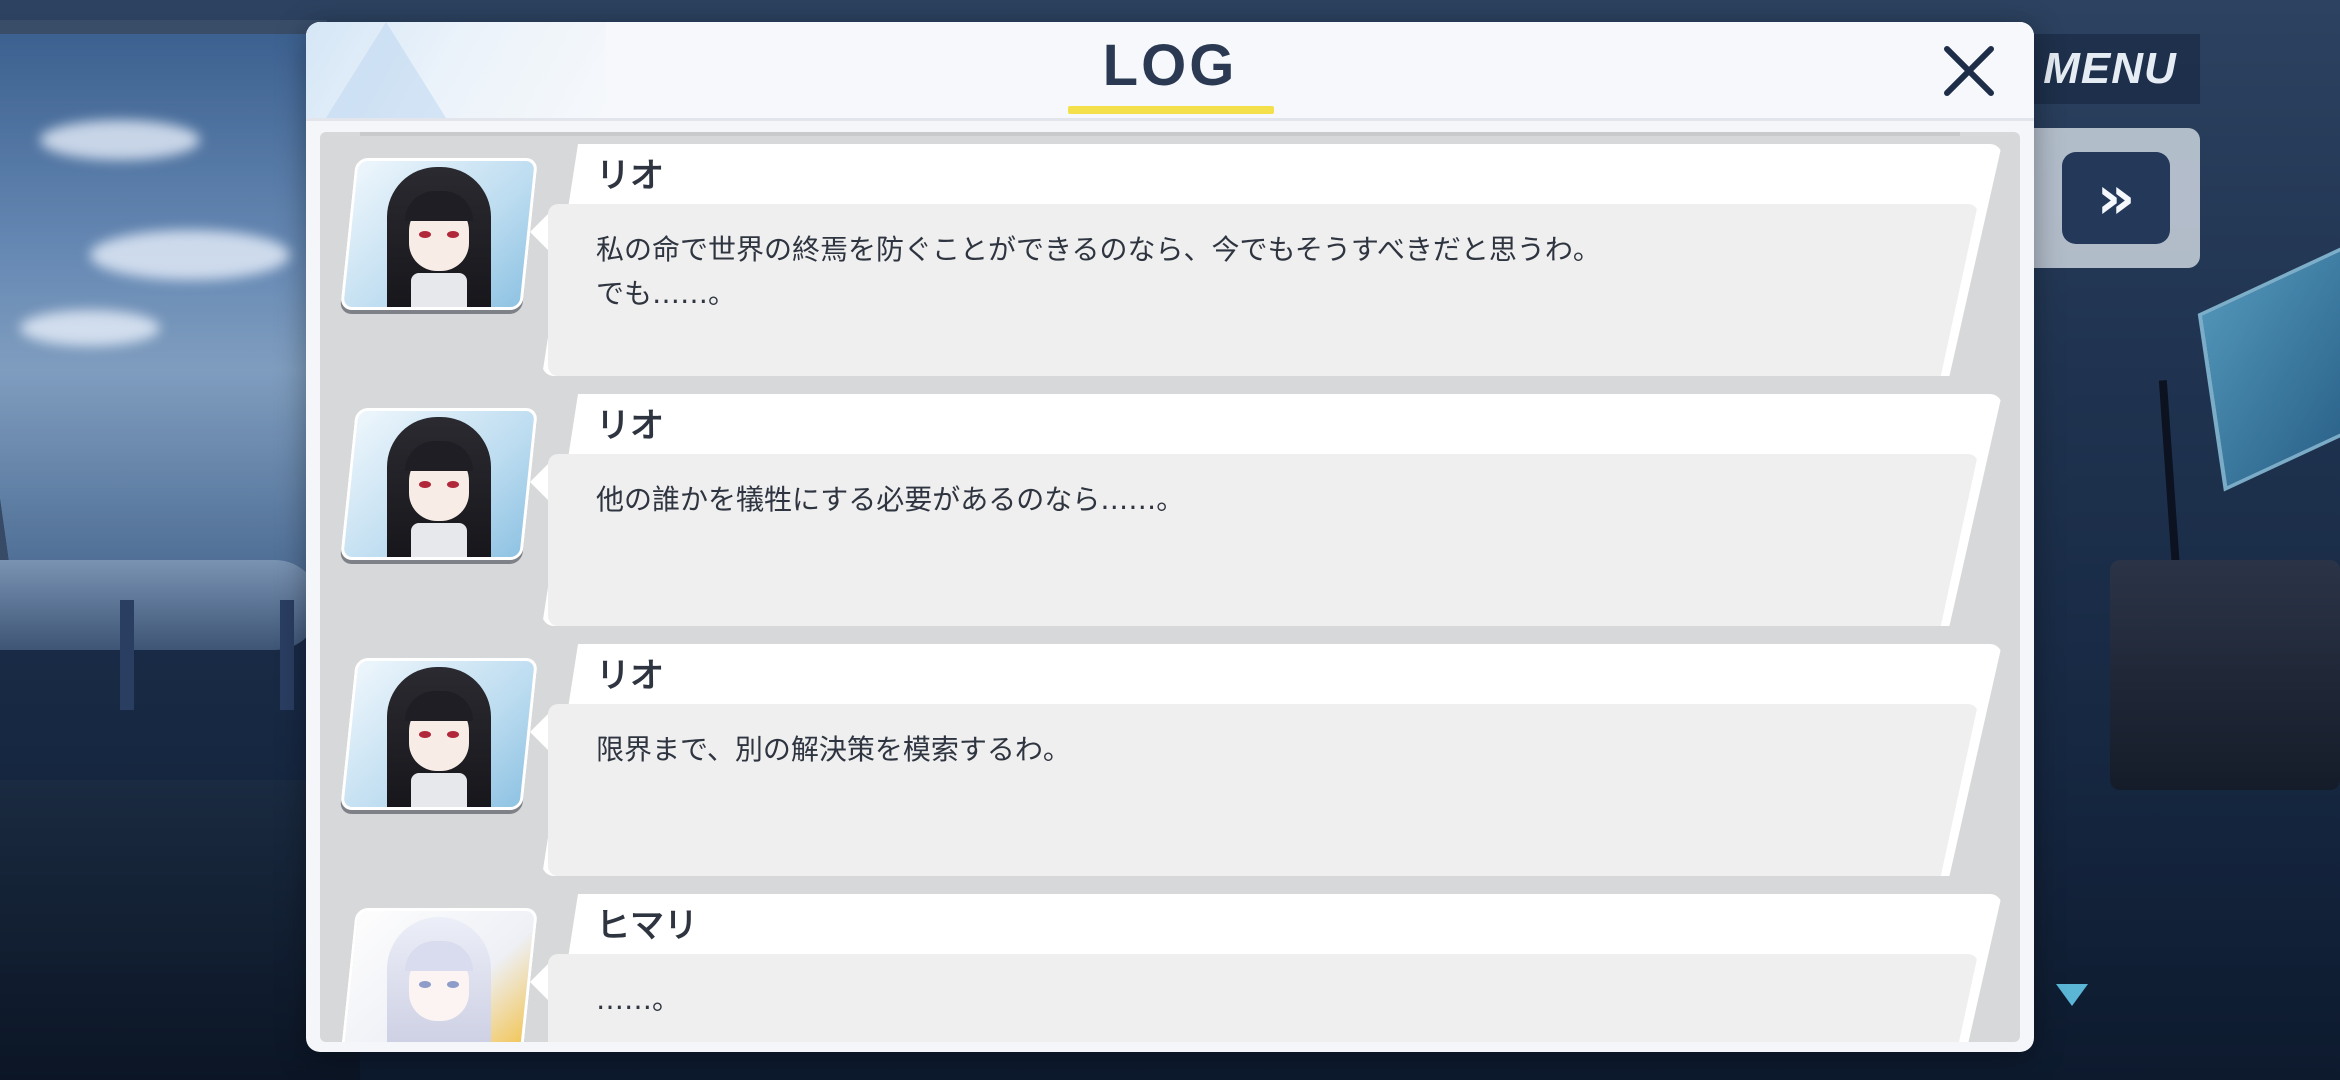 The height and width of the screenshot is (1080, 2340). I want to click on menu-button: MENU, so click(2110, 69).